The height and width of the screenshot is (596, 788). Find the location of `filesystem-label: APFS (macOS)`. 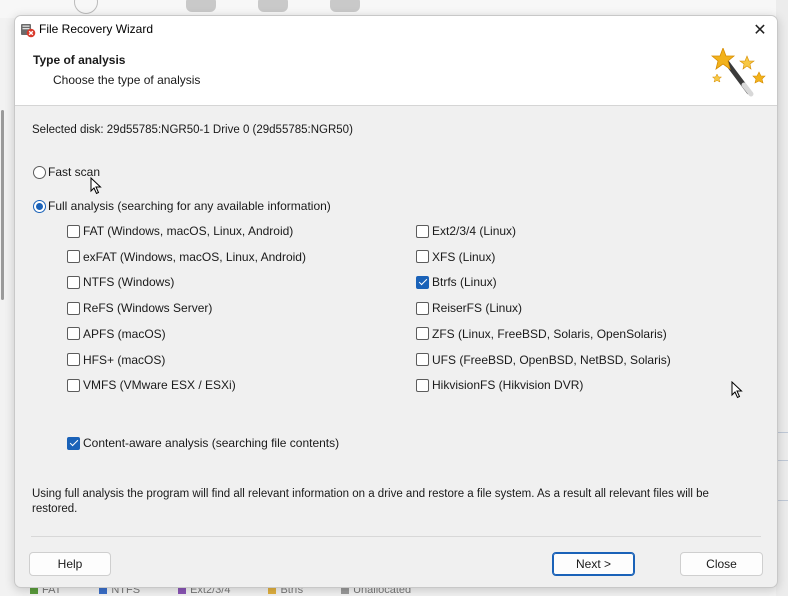

filesystem-label: APFS (macOS) is located at coordinates (124, 333).